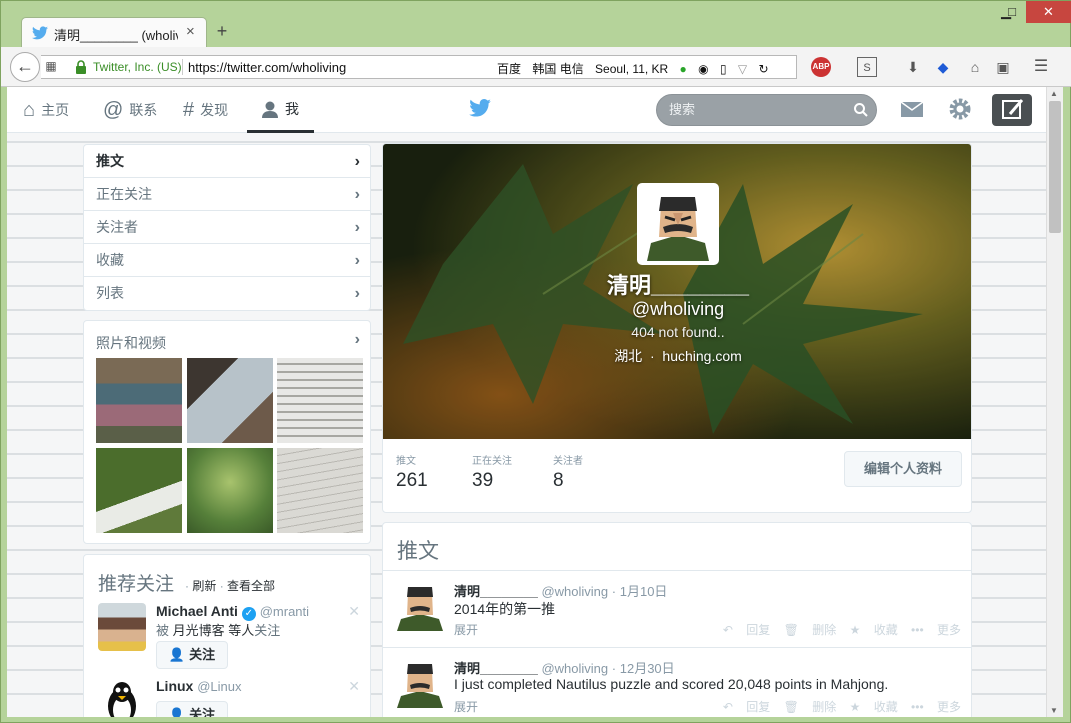 The image size is (1071, 723). I want to click on compose-tweet-button, so click(1012, 110).